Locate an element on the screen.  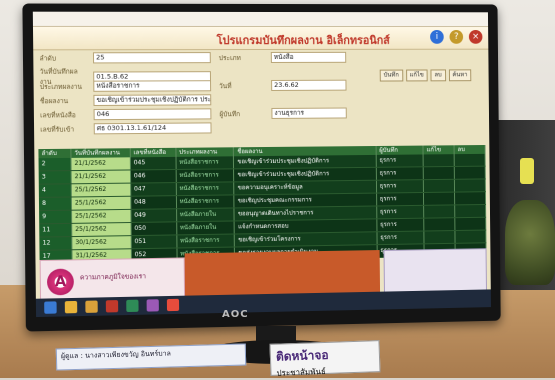
table-cell: 048 is located at coordinates (153, 202).